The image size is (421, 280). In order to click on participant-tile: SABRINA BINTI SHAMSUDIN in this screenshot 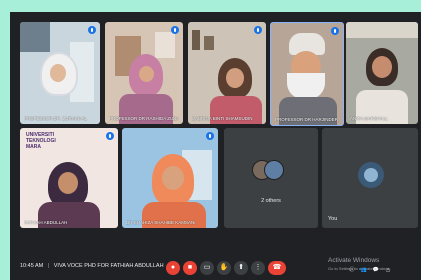, I will do `click(227, 73)`.